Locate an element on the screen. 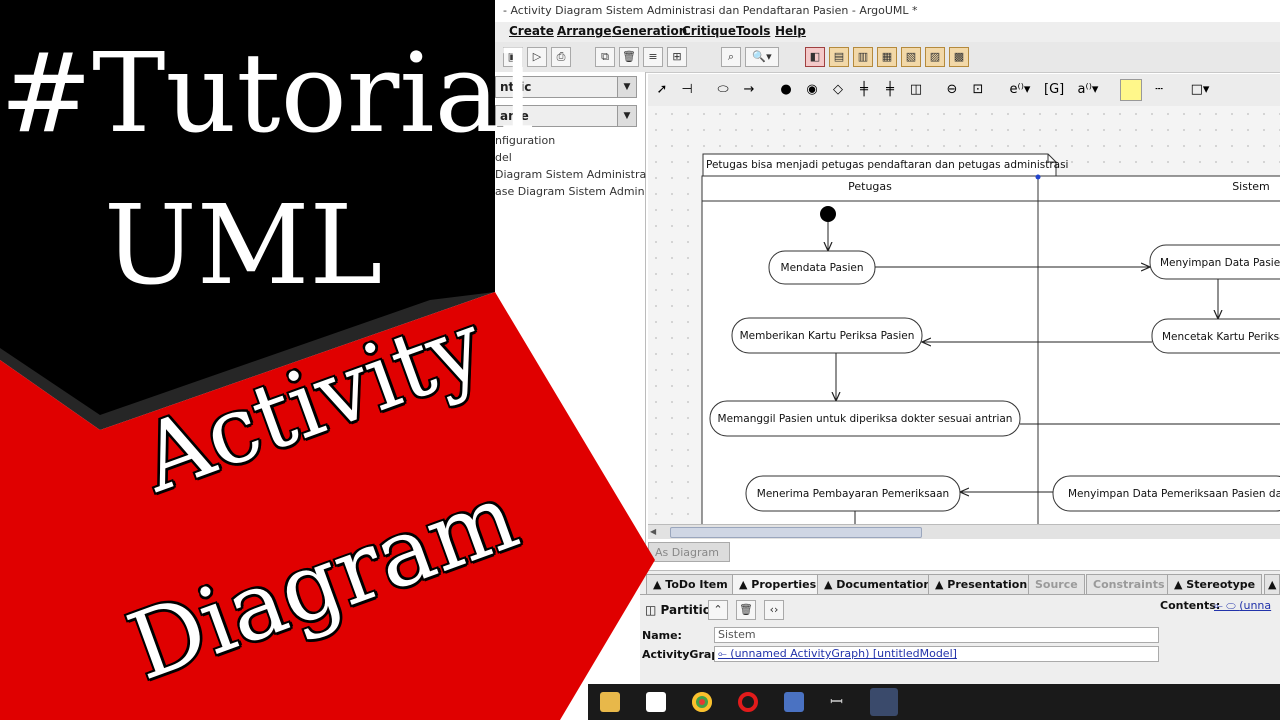 The image size is (1280, 720). overlay-title-line1: #Tutorial is located at coordinates (268, 93).